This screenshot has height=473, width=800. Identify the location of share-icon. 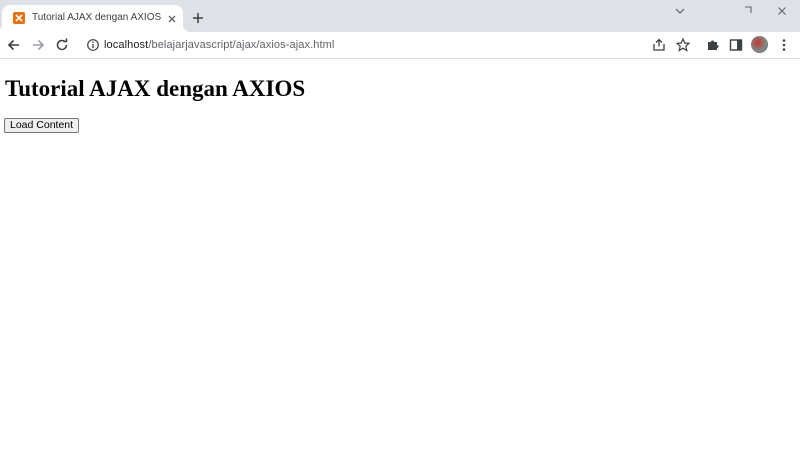
(659, 45).